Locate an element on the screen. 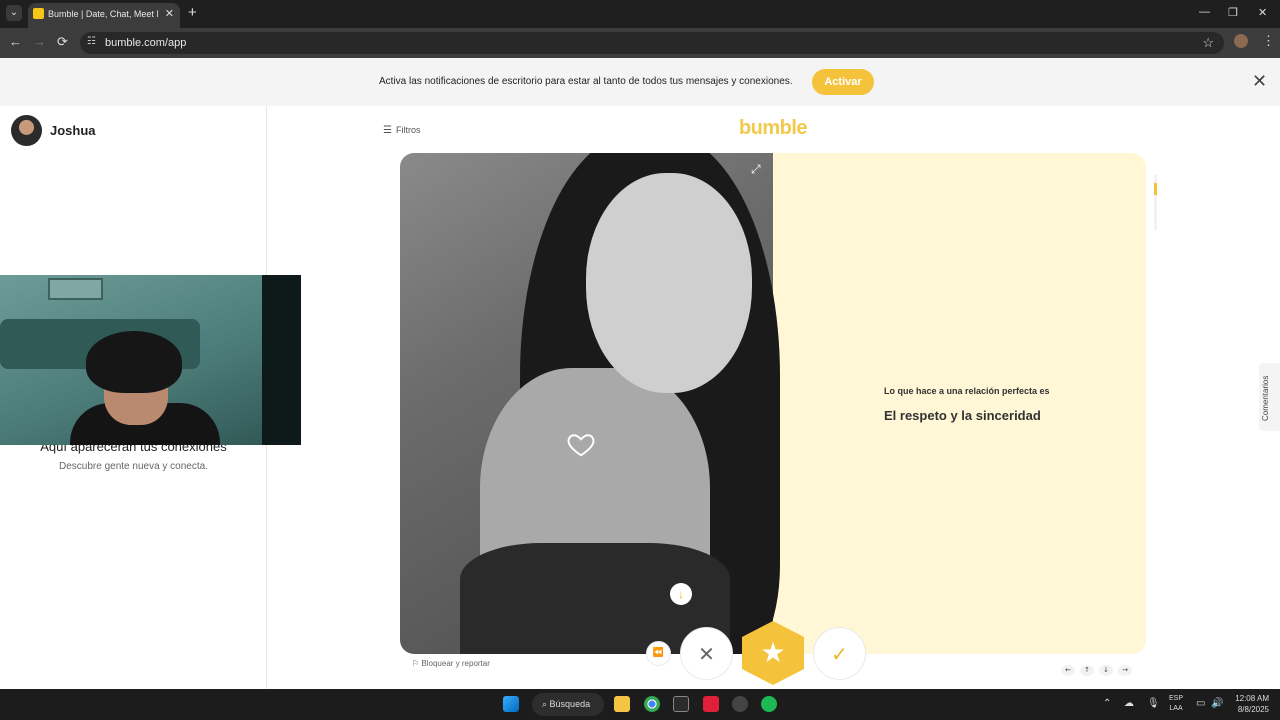 This screenshot has width=1280, height=720. browser-menu-icon: ⋮ is located at coordinates (1268, 41).